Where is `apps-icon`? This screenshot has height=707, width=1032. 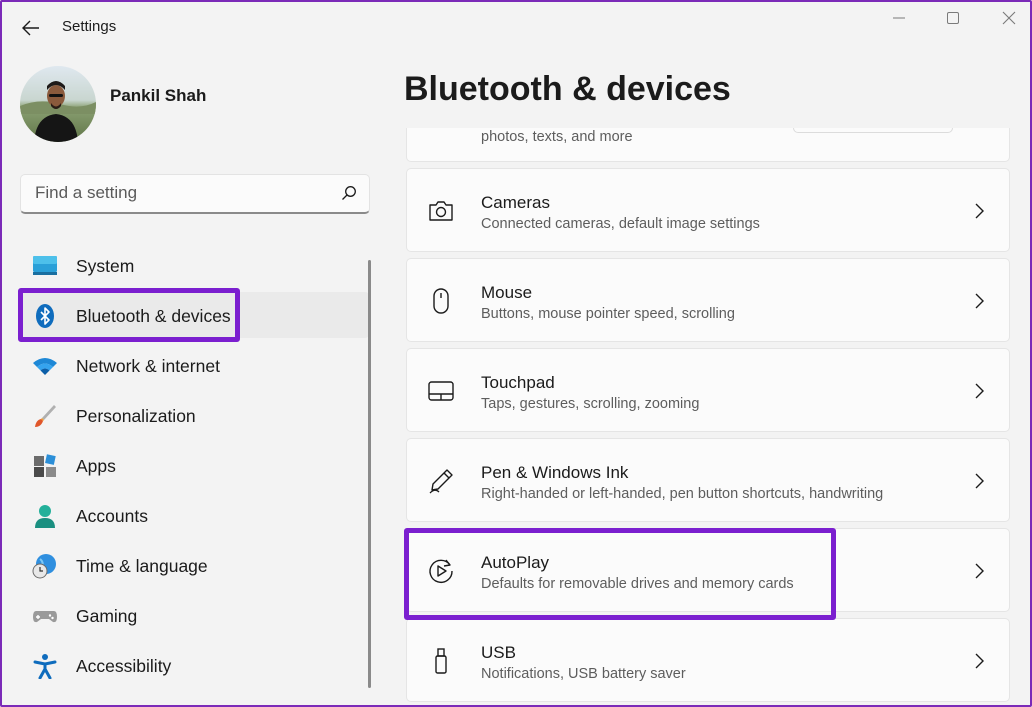 apps-icon is located at coordinates (45, 465).